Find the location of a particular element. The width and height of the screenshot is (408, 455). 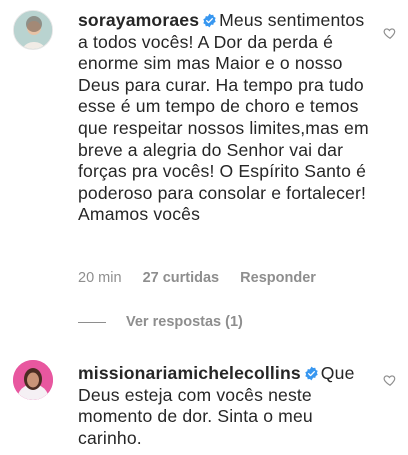

comment-username: missionariamichelecollins is located at coordinates (189, 373).